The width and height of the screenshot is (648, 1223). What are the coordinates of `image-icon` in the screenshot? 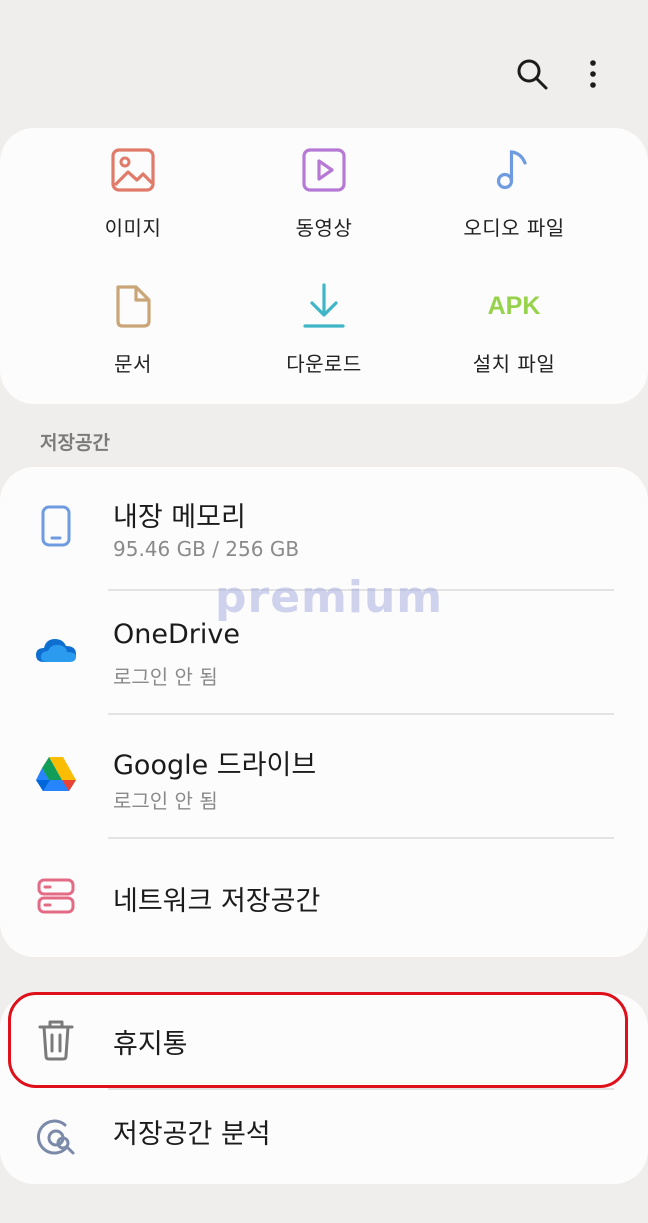 It's located at (133, 170).